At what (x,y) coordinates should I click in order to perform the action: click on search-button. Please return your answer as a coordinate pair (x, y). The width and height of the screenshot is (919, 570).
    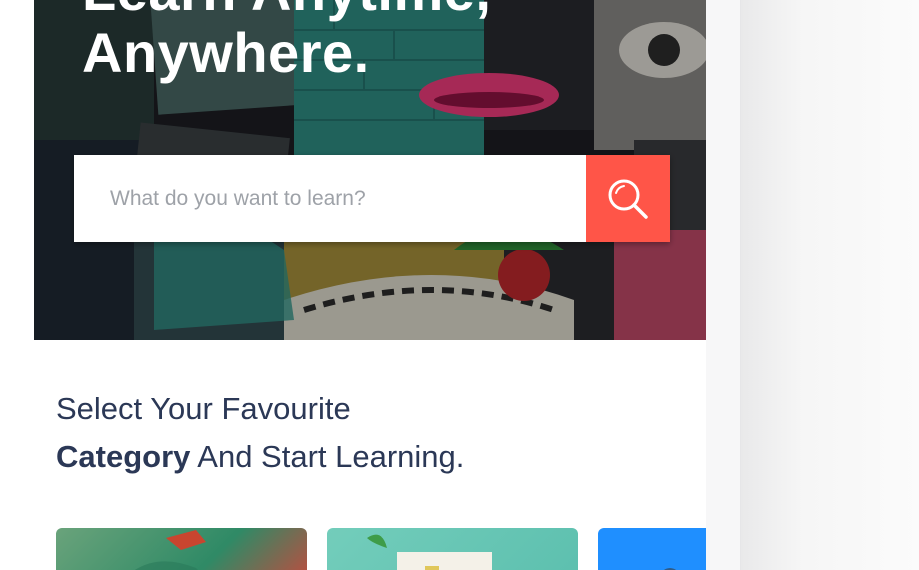
    Looking at the image, I should click on (628, 198).